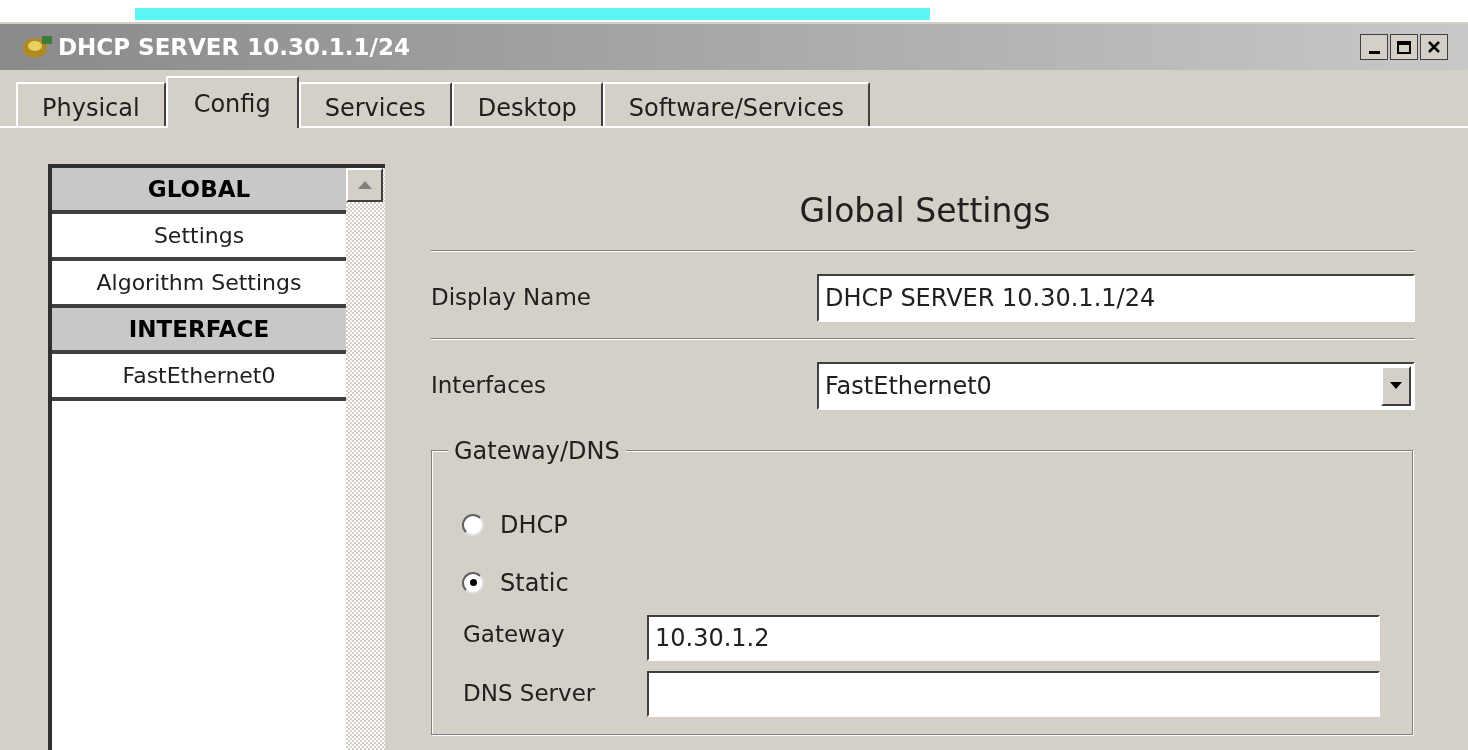  I want to click on field-label: Interfaces, so click(489, 386).